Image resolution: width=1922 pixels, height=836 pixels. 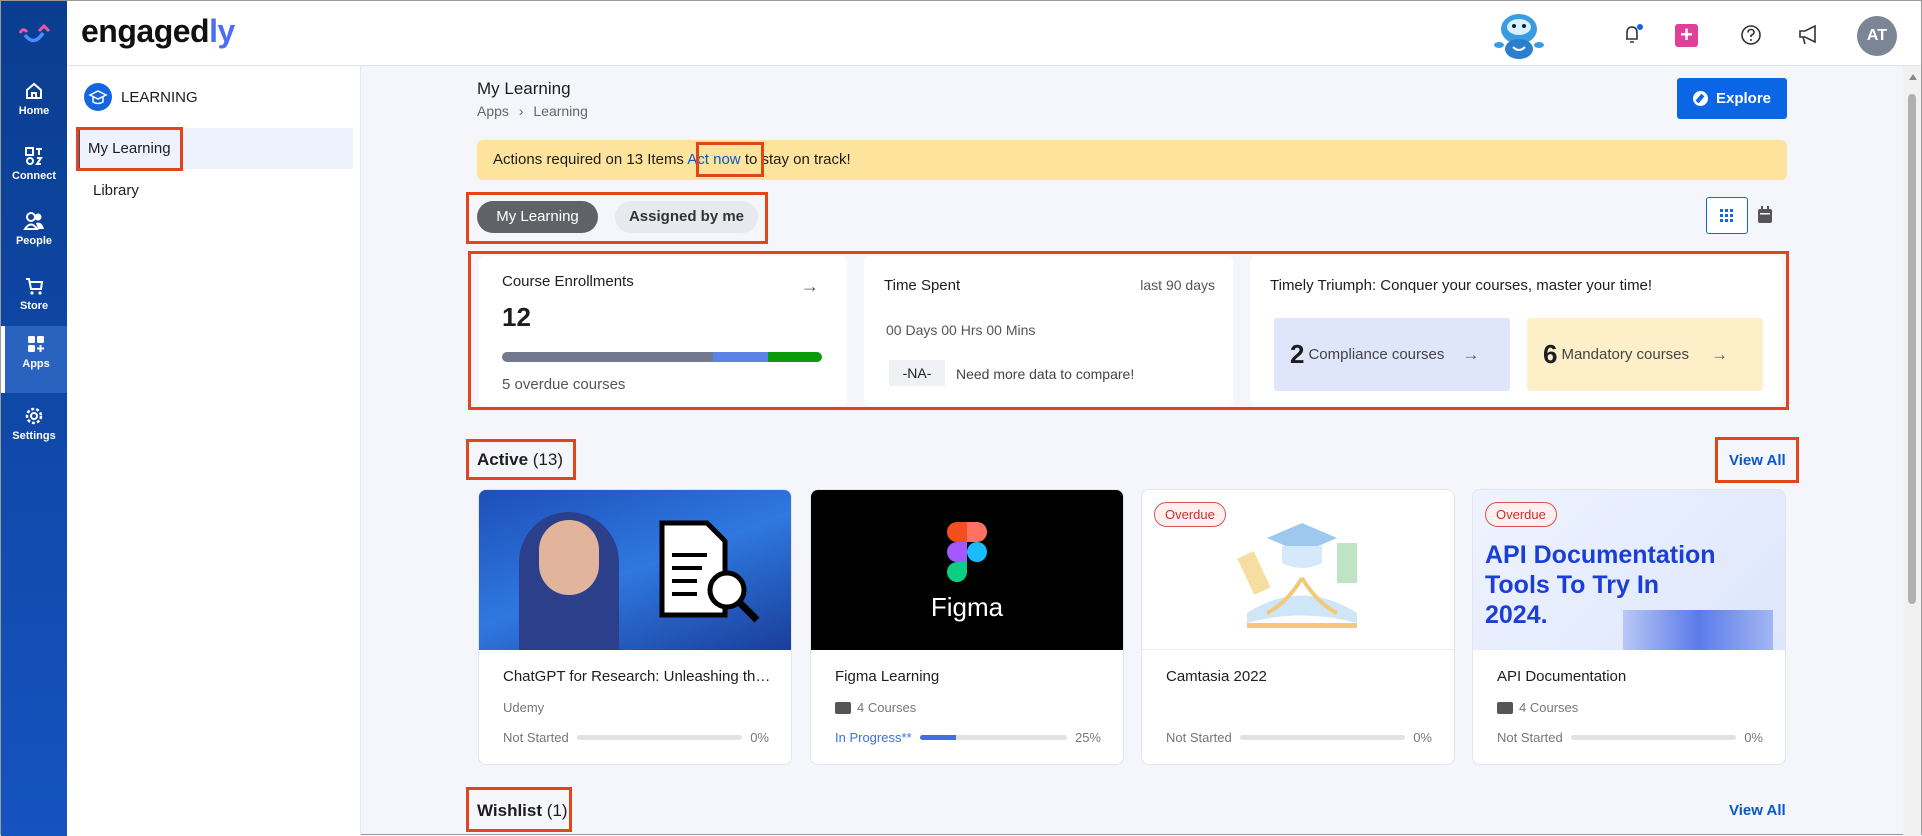 I want to click on scroll-up-icon, so click(x=1913, y=77).